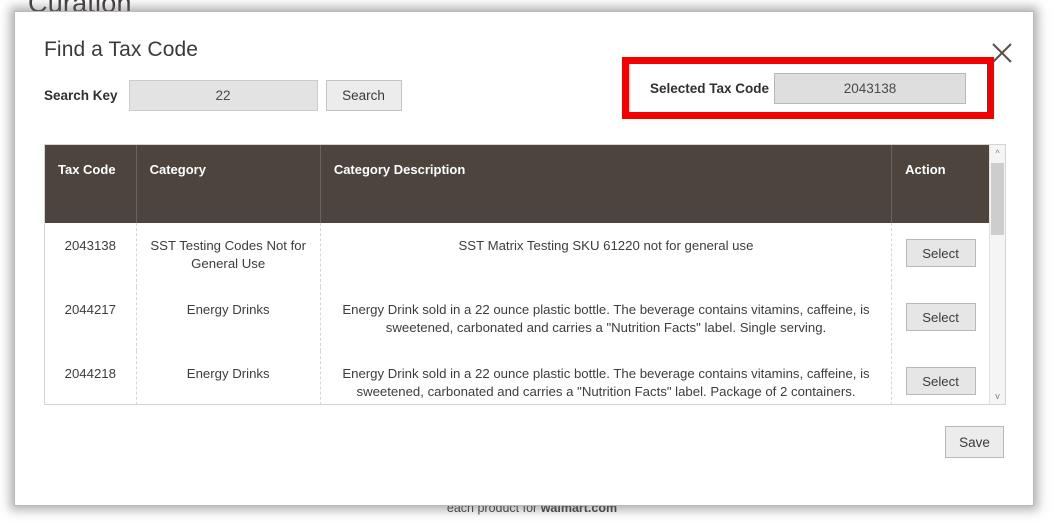 The image size is (1064, 523). I want to click on save-button: Save, so click(974, 442).